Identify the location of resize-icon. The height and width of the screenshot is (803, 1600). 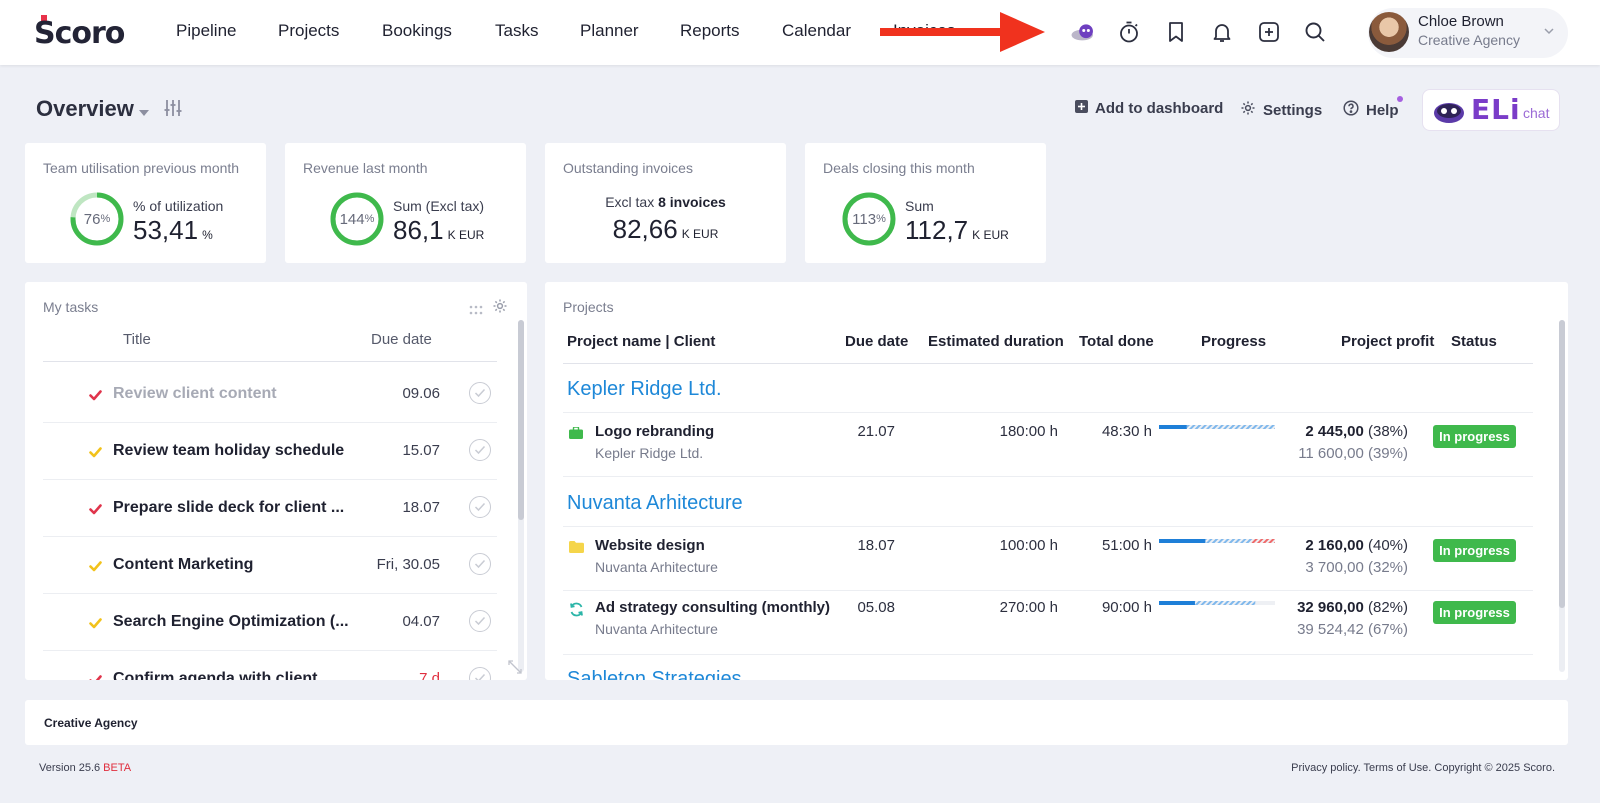
(515, 669).